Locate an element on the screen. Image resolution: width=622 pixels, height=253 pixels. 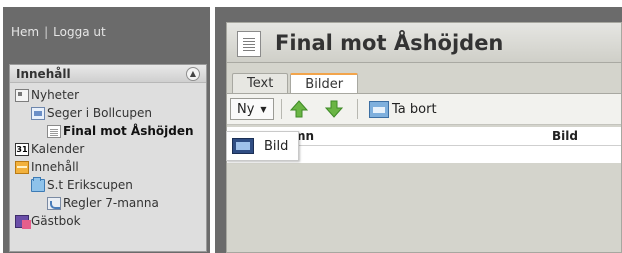
image-icon is located at coordinates (243, 146).